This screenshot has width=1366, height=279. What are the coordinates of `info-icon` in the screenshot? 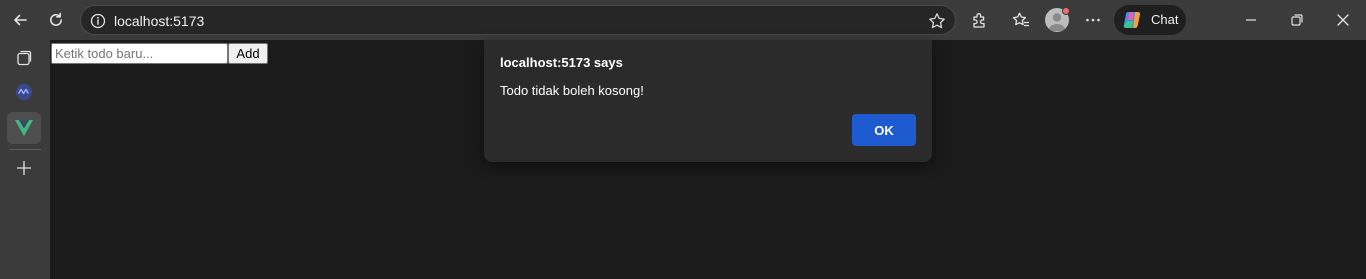 It's located at (98, 21).